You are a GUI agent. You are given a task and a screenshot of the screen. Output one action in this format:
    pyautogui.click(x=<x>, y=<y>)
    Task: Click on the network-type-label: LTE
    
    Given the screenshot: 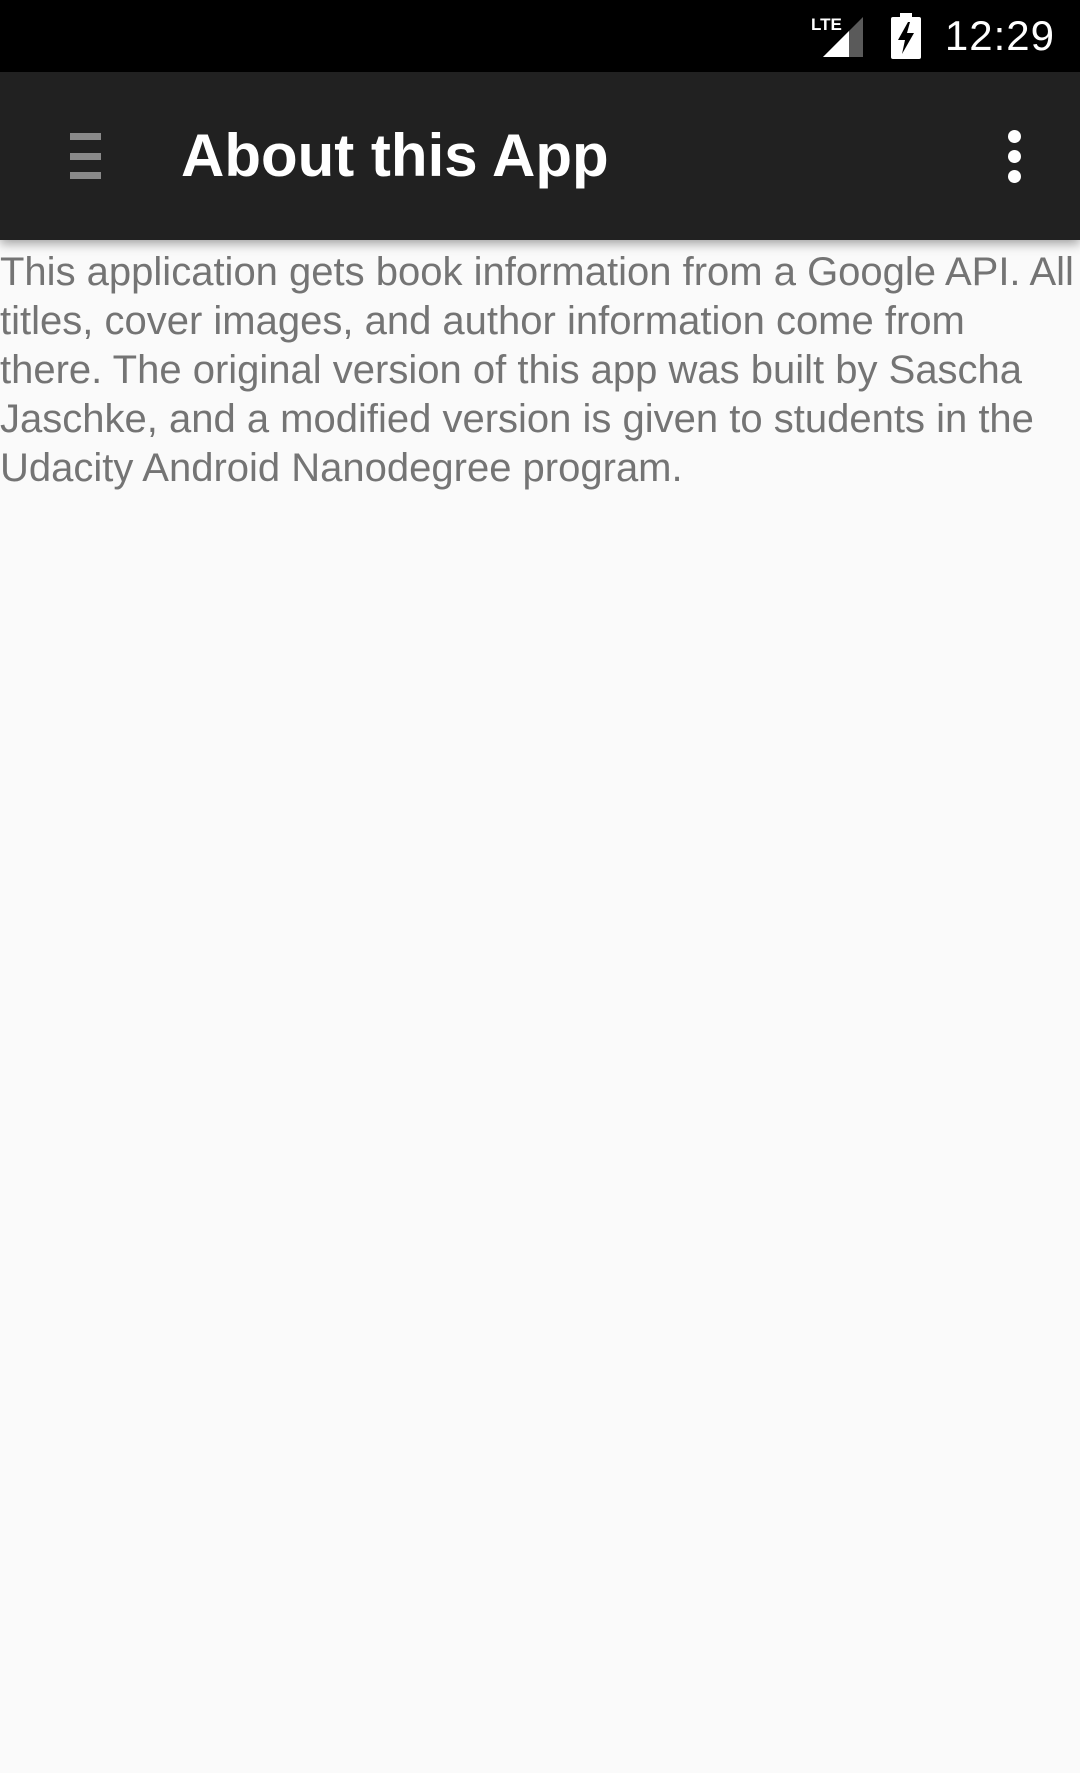 What is the action you would take?
    pyautogui.click(x=826, y=24)
    